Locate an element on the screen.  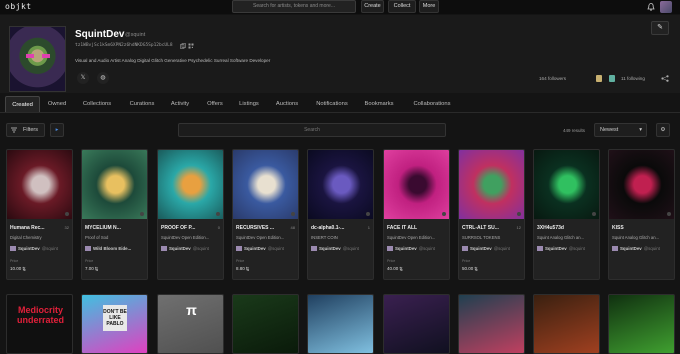
tab-collections: Collections is located at coordinates (97, 104).